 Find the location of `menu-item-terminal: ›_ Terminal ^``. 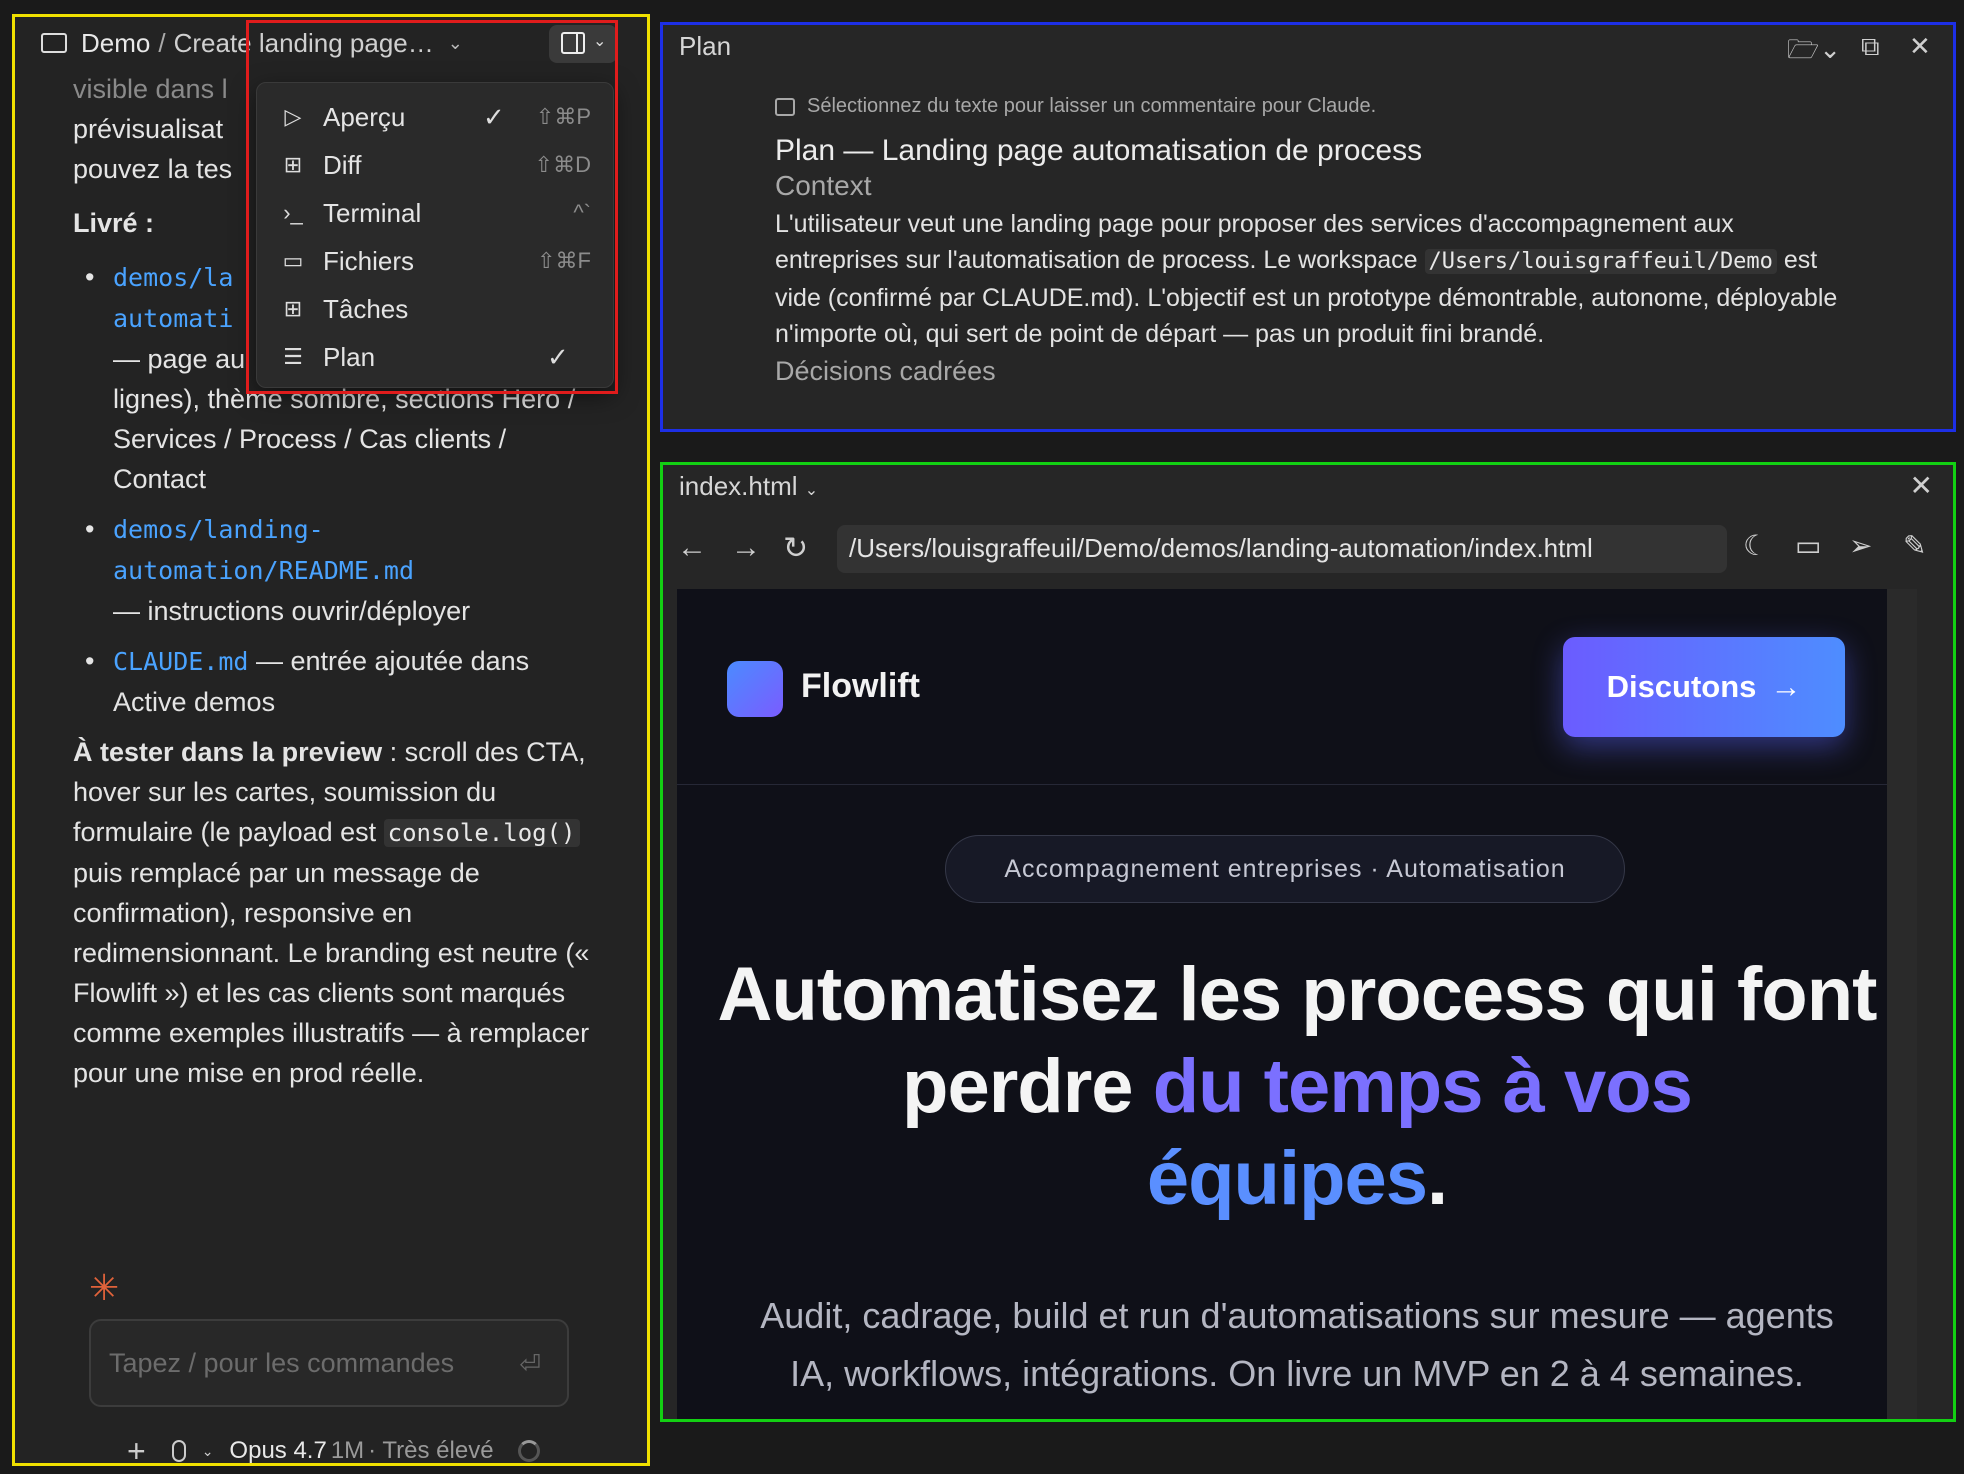

menu-item-terminal: ›_ Terminal ^` is located at coordinates (435, 213).